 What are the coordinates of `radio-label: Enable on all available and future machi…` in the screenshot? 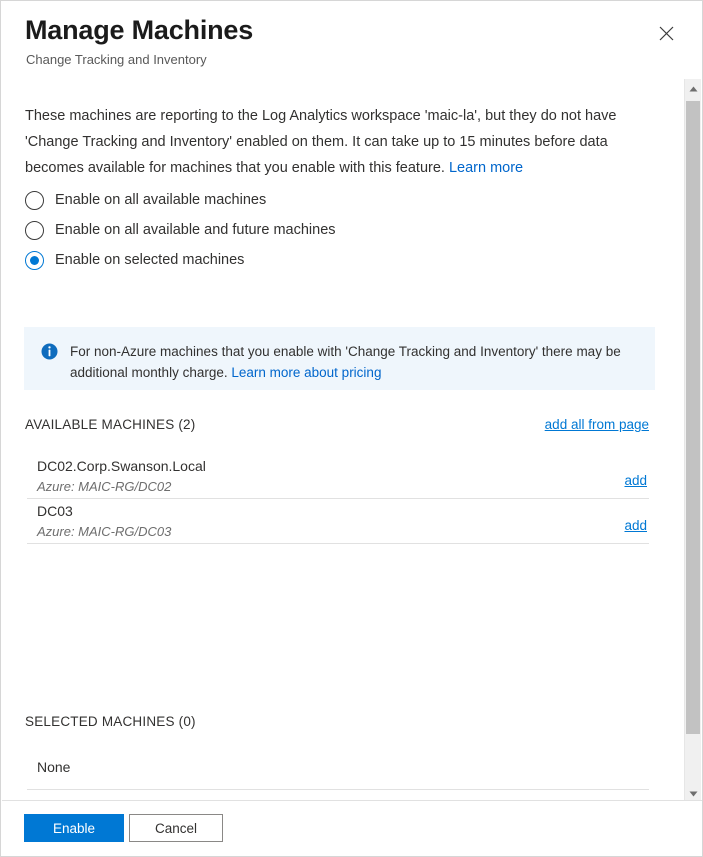 It's located at (195, 230).